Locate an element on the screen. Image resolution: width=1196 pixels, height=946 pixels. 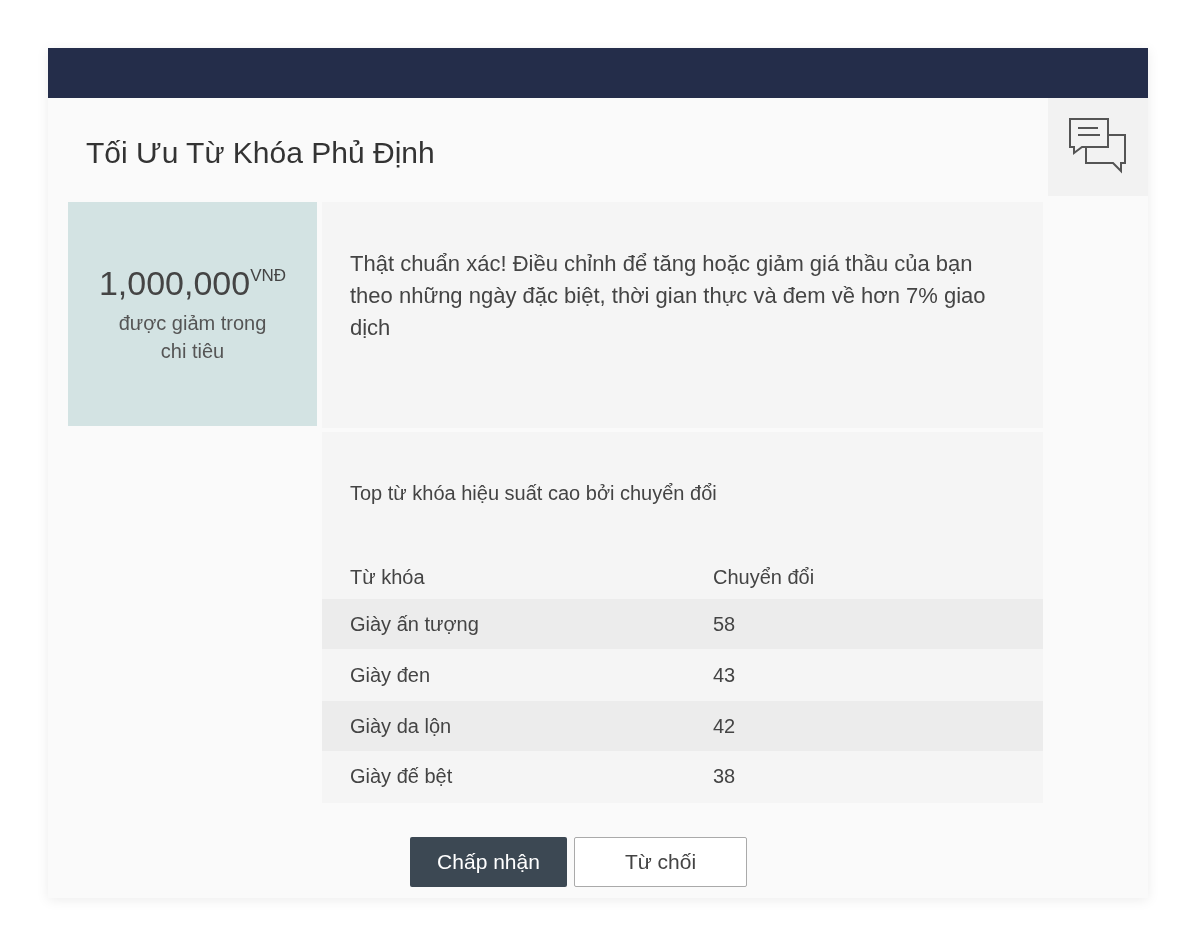
table-cell-text: Giày đế bệt is located at coordinates (401, 776).